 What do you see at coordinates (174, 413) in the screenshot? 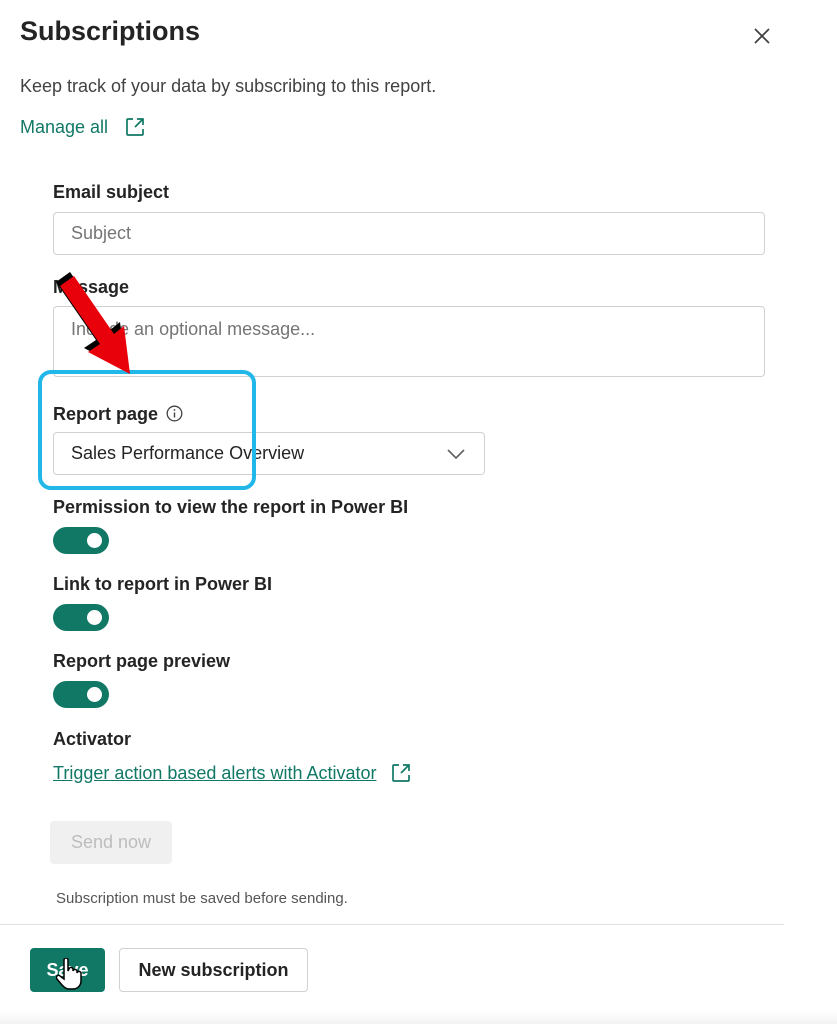
I see `info-icon` at bounding box center [174, 413].